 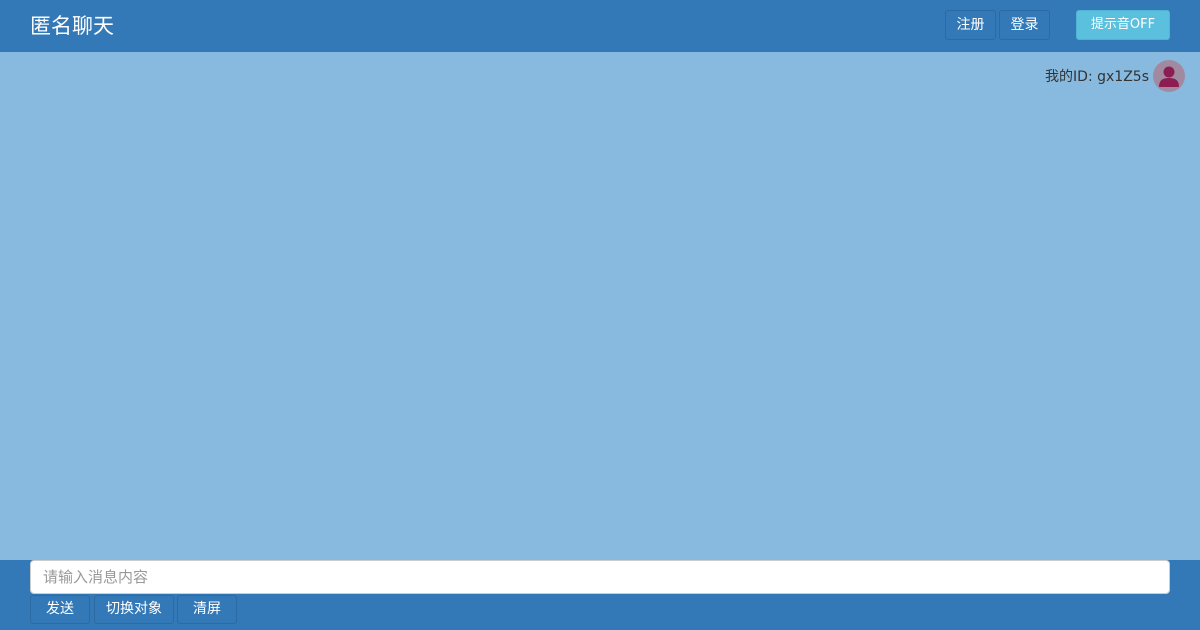 What do you see at coordinates (60, 609) in the screenshot?
I see `send-button: 发送` at bounding box center [60, 609].